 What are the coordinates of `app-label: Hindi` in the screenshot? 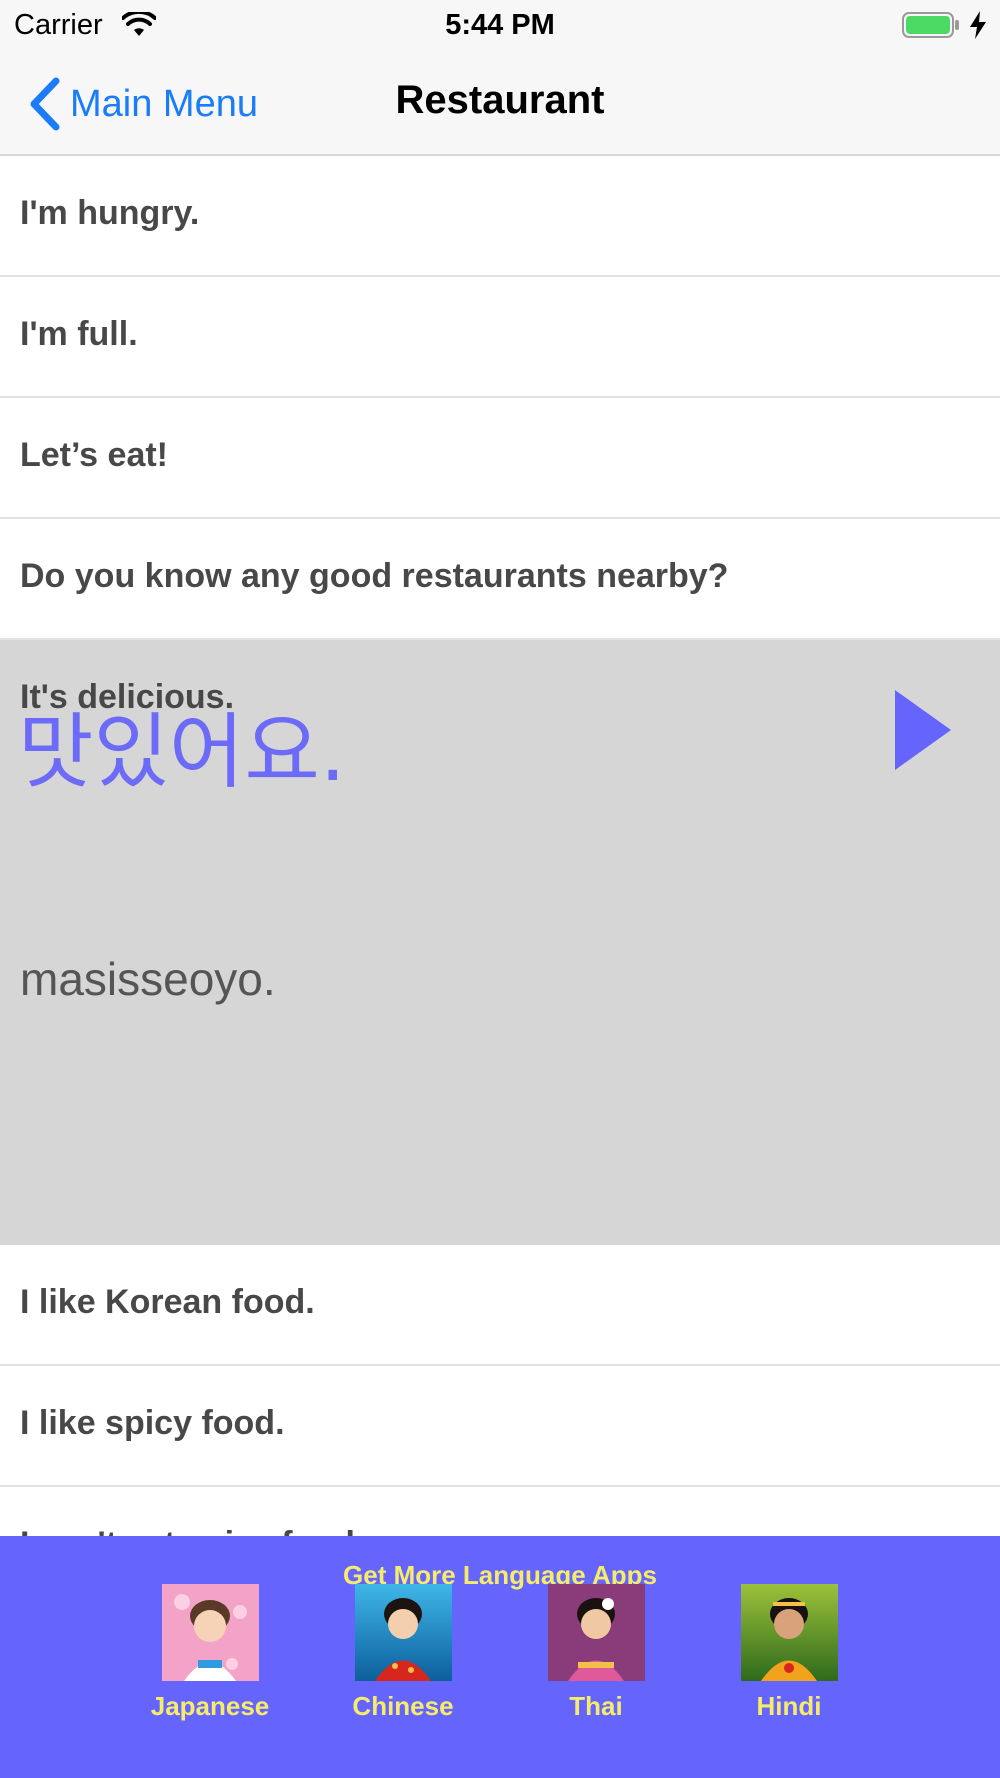 It's located at (789, 1706).